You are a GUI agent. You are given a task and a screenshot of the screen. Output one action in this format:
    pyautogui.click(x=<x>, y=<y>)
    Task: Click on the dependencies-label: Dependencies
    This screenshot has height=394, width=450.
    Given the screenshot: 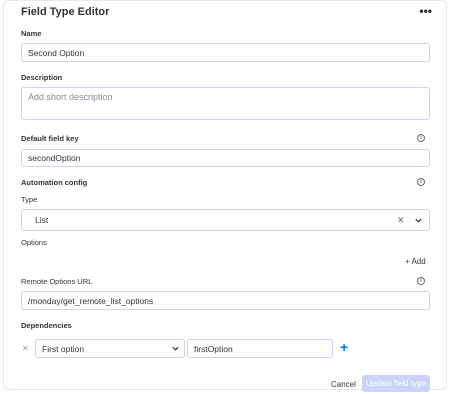 What is the action you would take?
    pyautogui.click(x=46, y=325)
    